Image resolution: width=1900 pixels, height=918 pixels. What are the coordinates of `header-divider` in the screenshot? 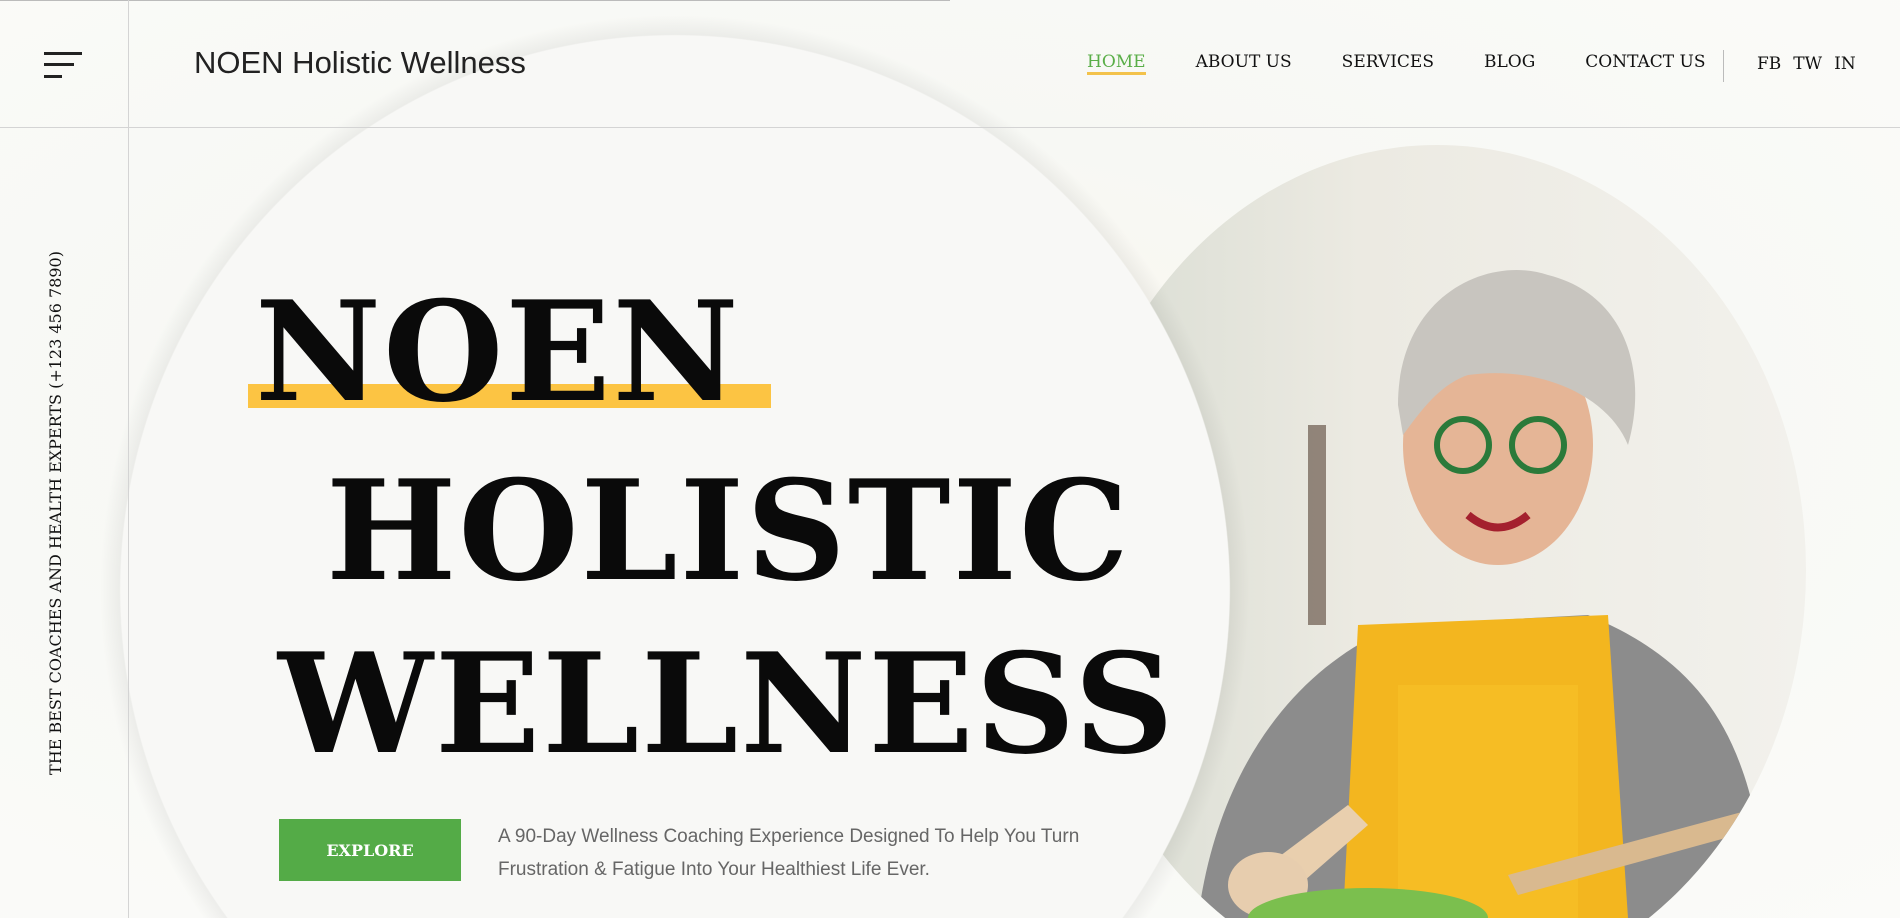 It's located at (950, 127).